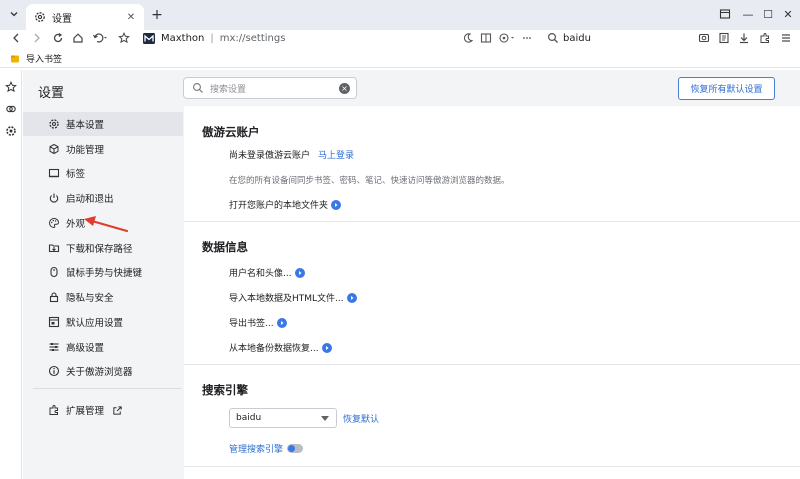 Image resolution: width=800 pixels, height=479 pixels. Describe the element at coordinates (54, 198) in the screenshot. I see `power-icon` at that location.